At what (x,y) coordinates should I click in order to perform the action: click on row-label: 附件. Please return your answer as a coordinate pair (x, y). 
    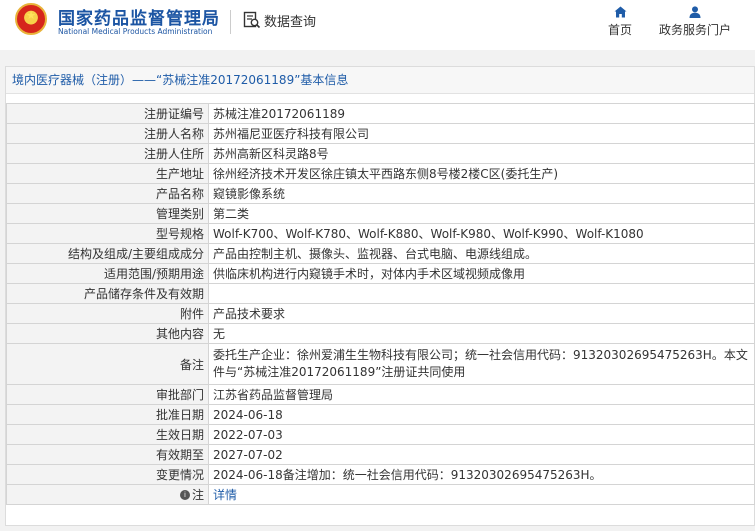
    Looking at the image, I should click on (107, 313).